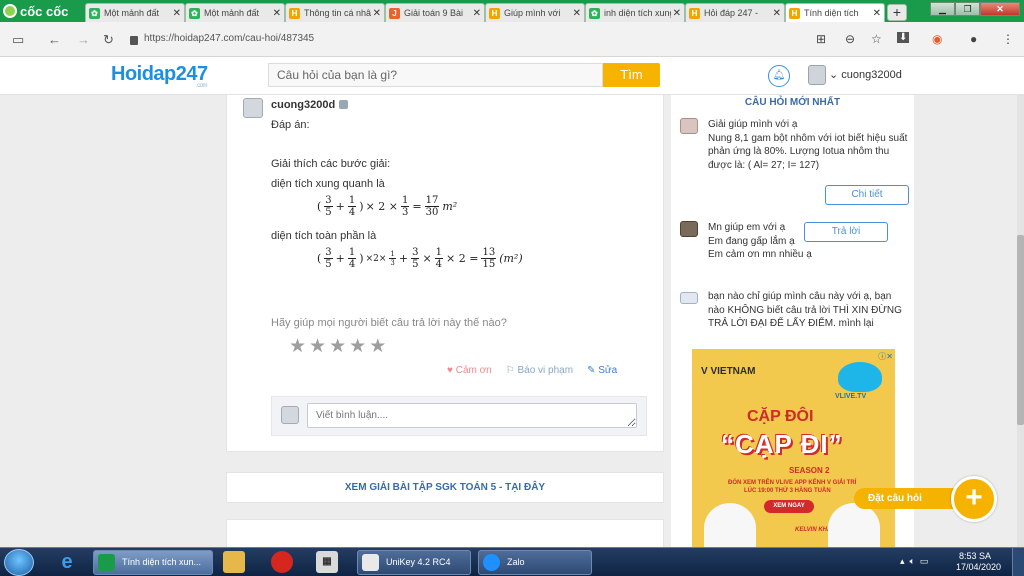 This screenshot has height=576, width=1024. What do you see at coordinates (469, 370) in the screenshot?
I see `thanks-button: ♥ Cảm ơn` at bounding box center [469, 370].